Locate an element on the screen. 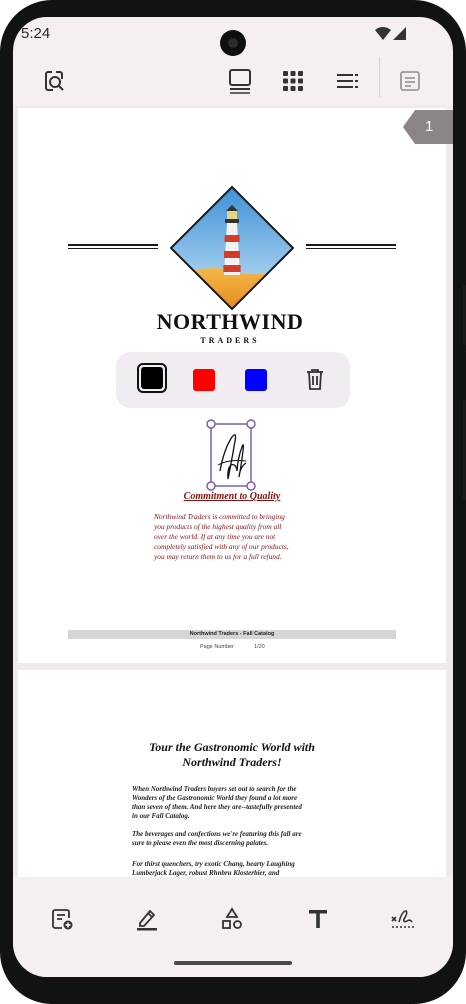 Image resolution: width=466 pixels, height=1004 pixels. document-search-icon is located at coordinates (54, 81).